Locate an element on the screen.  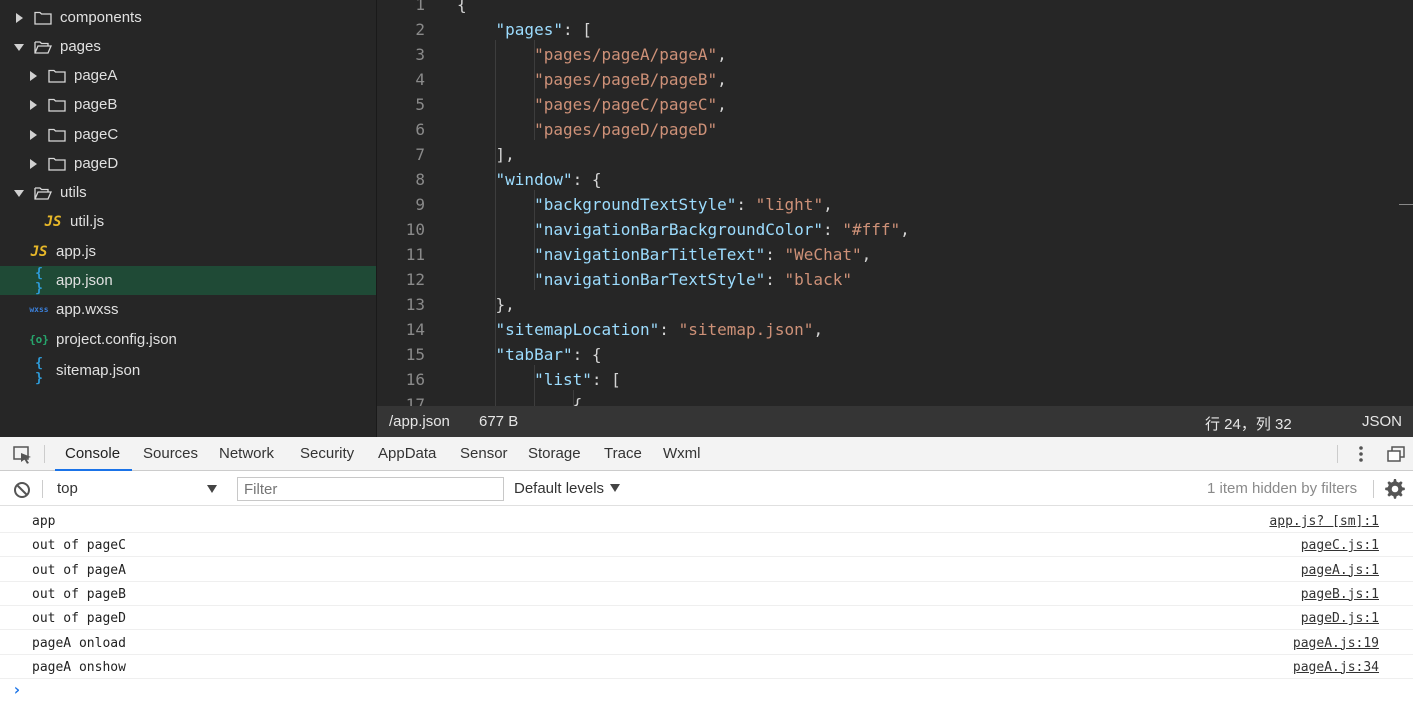
filter-input is located at coordinates (370, 489).